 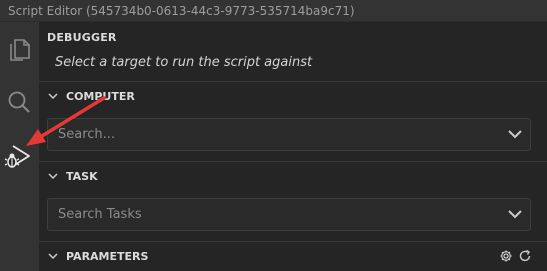 What do you see at coordinates (19, 49) in the screenshot?
I see `files-icon` at bounding box center [19, 49].